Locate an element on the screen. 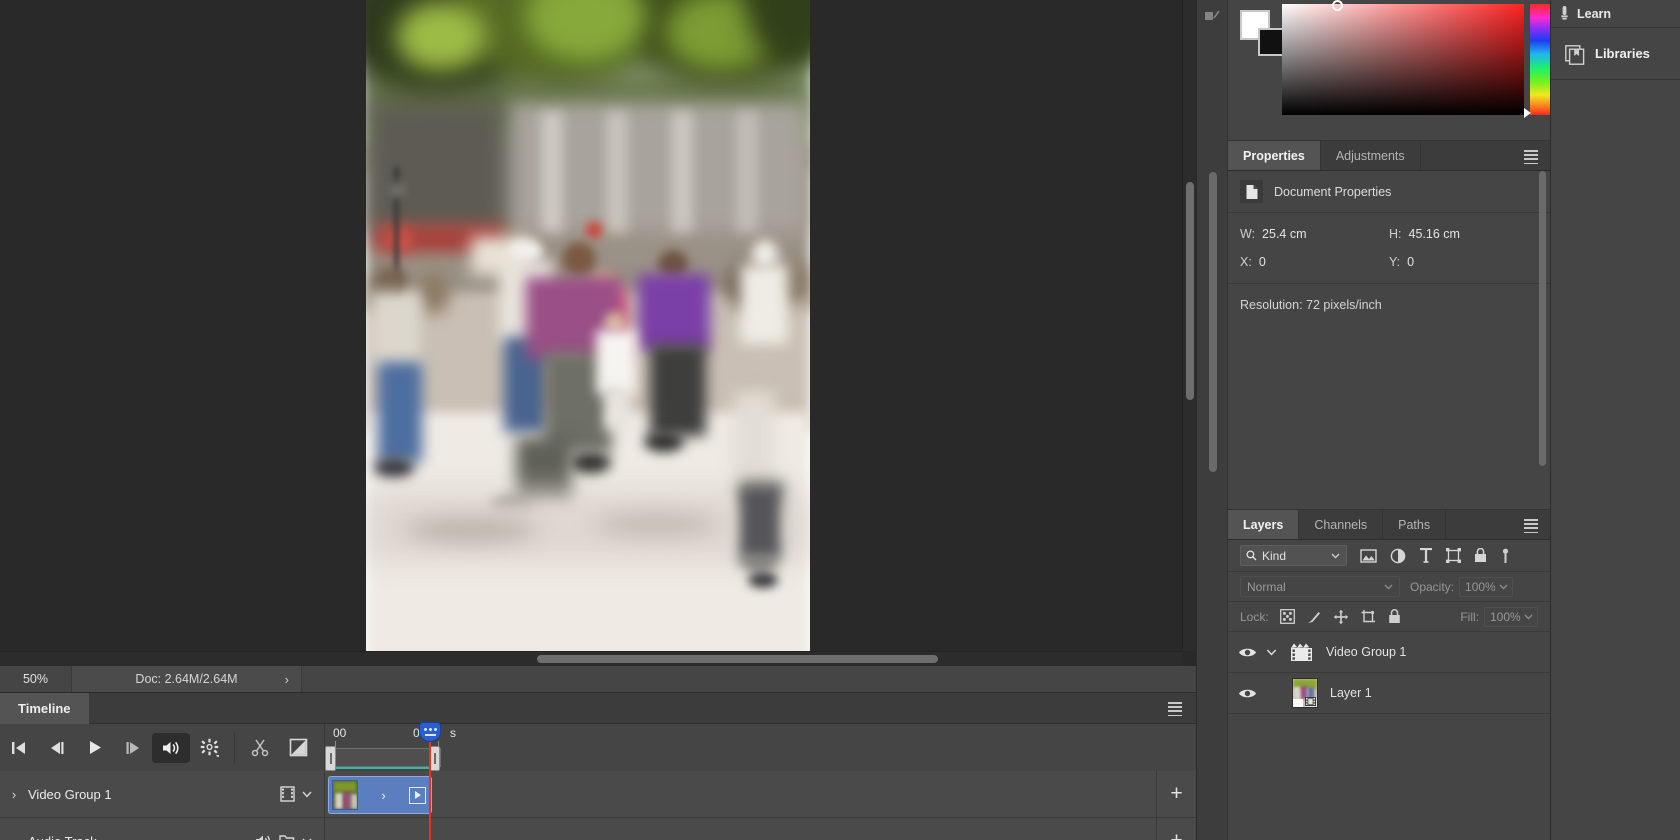  track-clip-lane: › is located at coordinates (740, 794).